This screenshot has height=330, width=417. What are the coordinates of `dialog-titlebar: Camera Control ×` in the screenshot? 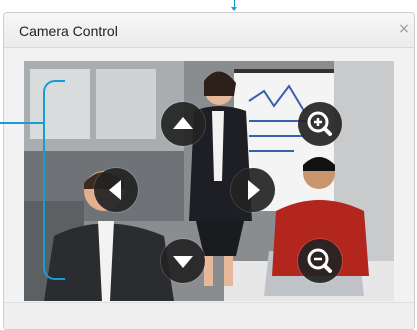 It's located at (209, 30).